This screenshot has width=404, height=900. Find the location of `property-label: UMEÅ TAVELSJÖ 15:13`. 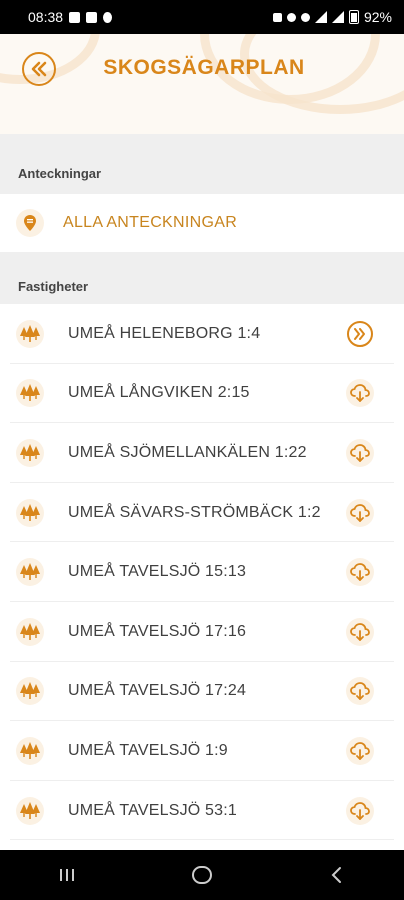

property-label: UMEÅ TAVELSJÖ 15:13 is located at coordinates (157, 572).